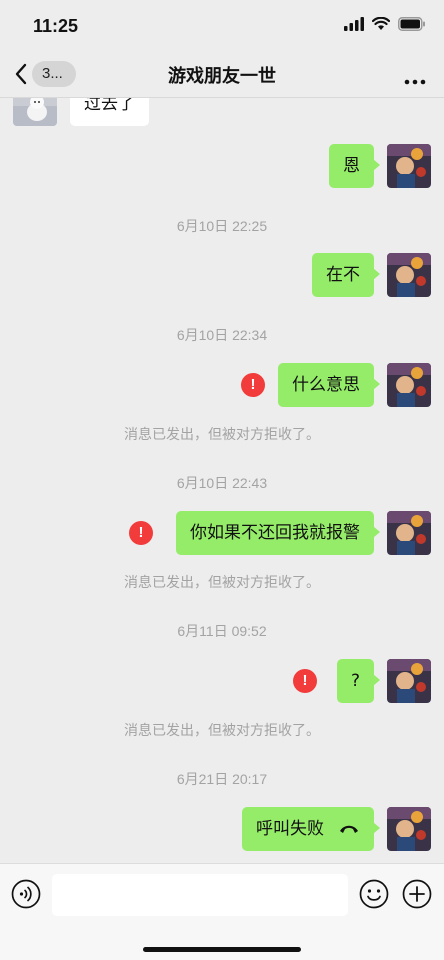 The height and width of the screenshot is (960, 444). I want to click on message-bubble-outgoing: ?, so click(358, 681).